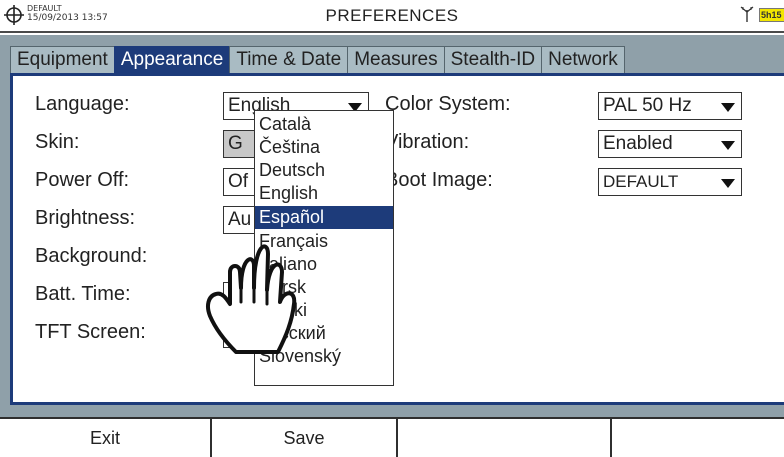  I want to click on color-system-value: PAL 50 Hz, so click(647, 105).